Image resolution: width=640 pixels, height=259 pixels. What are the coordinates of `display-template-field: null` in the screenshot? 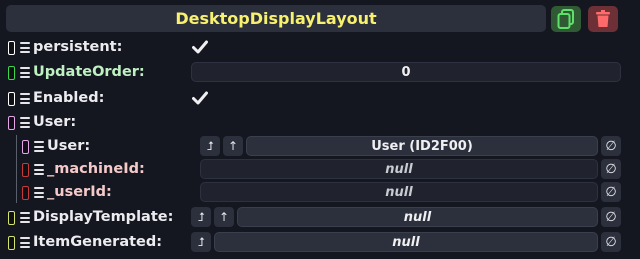 It's located at (417, 217).